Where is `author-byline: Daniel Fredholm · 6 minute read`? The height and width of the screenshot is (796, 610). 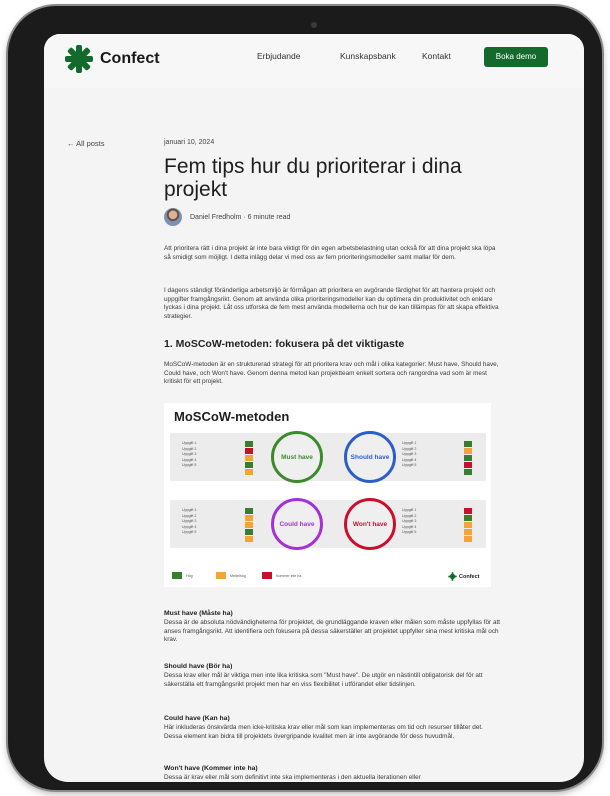
author-byline: Daniel Fredholm · 6 minute read is located at coordinates (227, 217).